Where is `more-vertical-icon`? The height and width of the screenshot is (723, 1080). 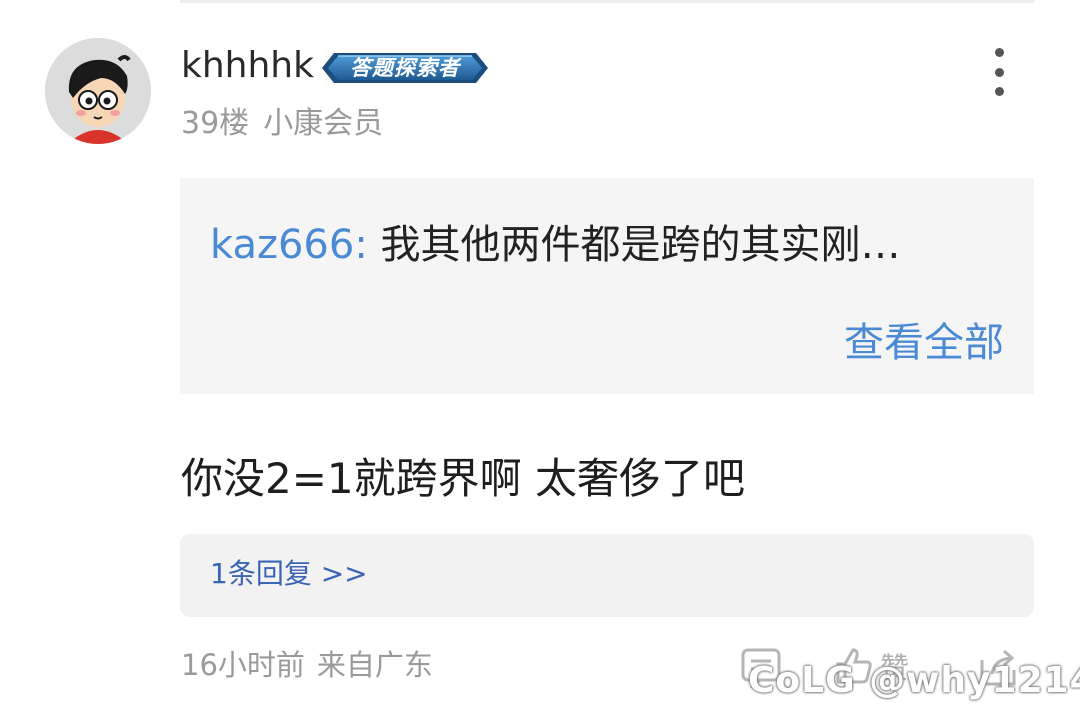
more-vertical-icon is located at coordinates (999, 52).